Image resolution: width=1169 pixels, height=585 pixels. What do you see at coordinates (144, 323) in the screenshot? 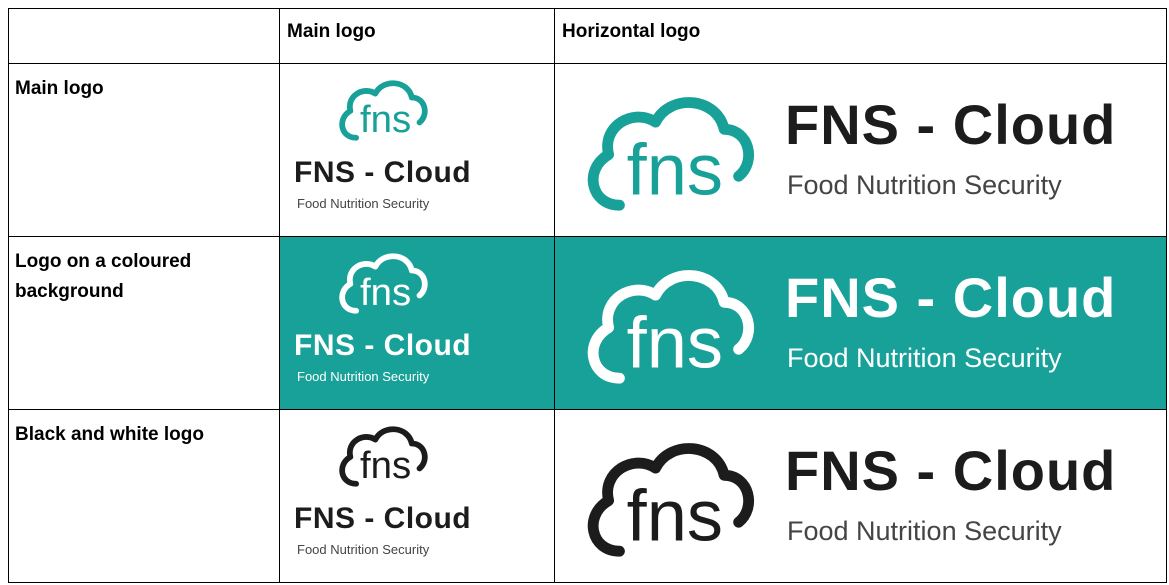
I see `row-label-coloured-background: Logo on a coloured background` at bounding box center [144, 323].